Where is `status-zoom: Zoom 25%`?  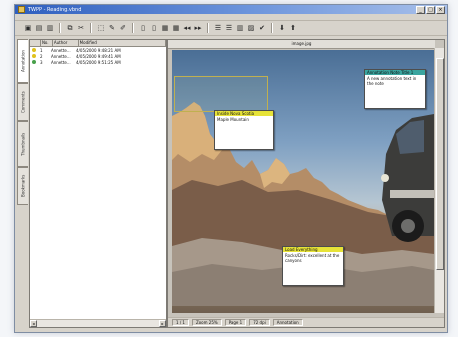 status-zoom: Zoom 25% is located at coordinates (206, 322).